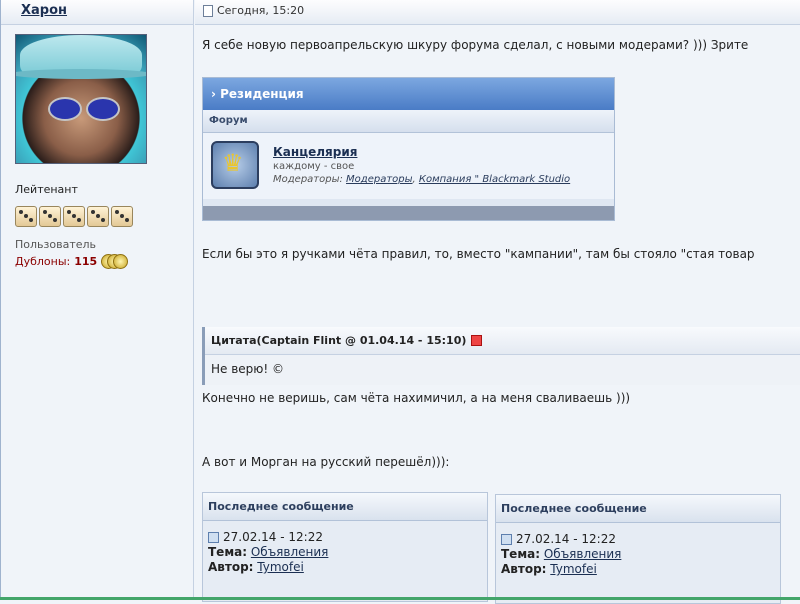 The width and height of the screenshot is (800, 604). I want to click on mods-label: Модераторы:, so click(308, 179).